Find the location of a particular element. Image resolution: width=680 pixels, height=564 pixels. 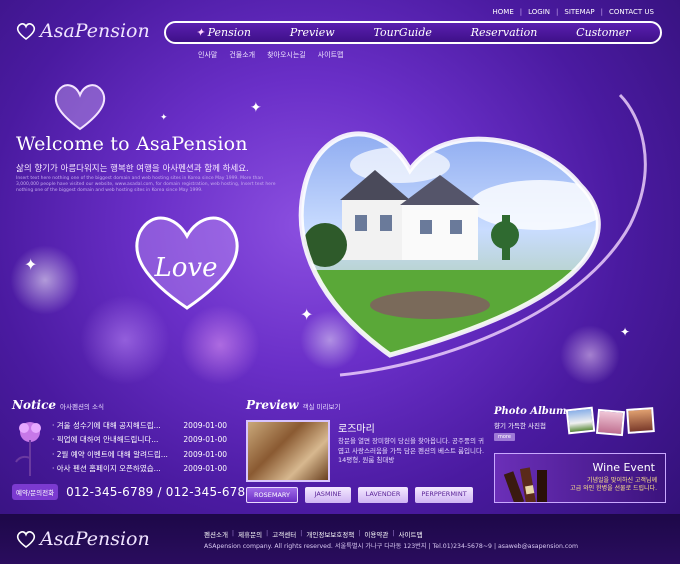

room-photo is located at coordinates (288, 451).